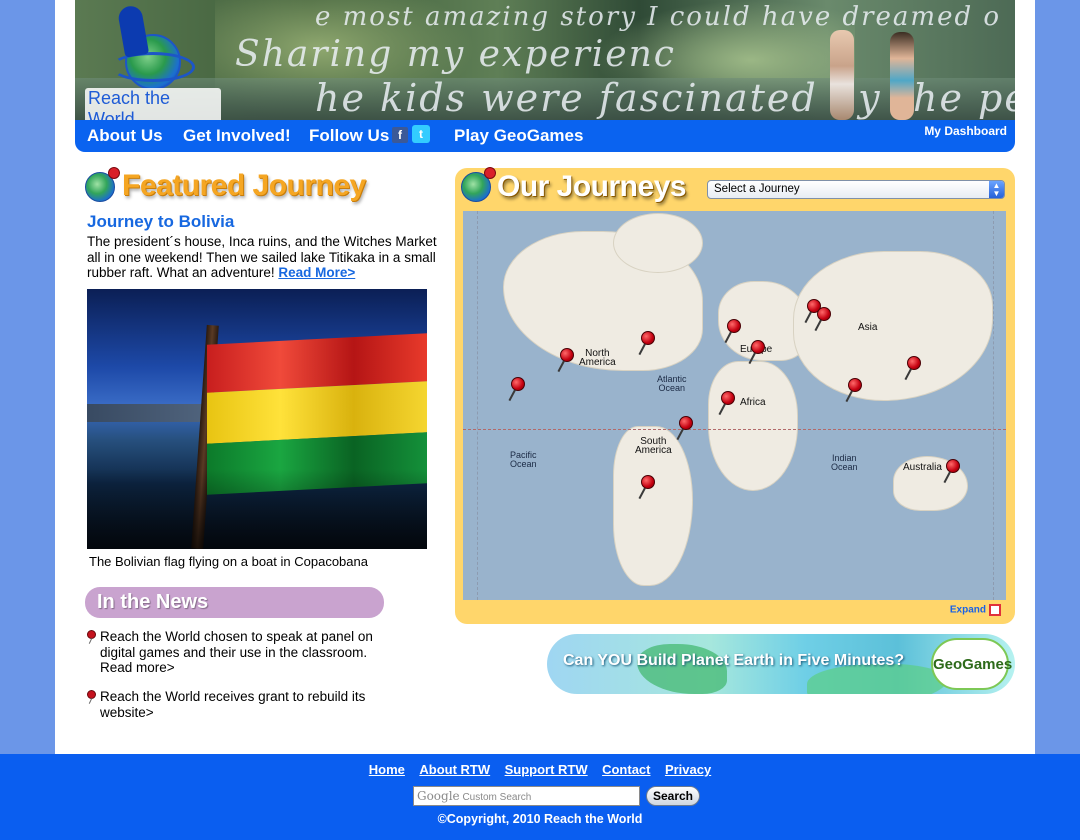 This screenshot has width=1080, height=840. What do you see at coordinates (133, 31) in the screenshot?
I see `logo-runner-icon` at bounding box center [133, 31].